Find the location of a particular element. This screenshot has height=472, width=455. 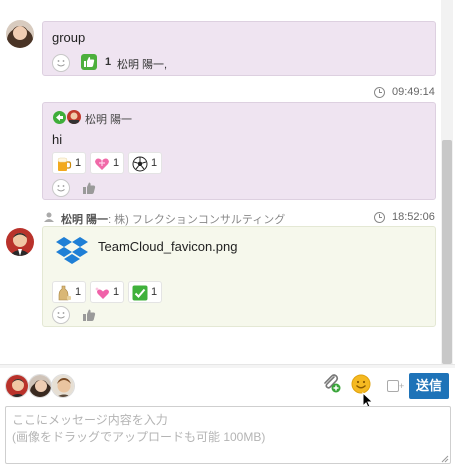

check-mark-icon is located at coordinates (140, 293).